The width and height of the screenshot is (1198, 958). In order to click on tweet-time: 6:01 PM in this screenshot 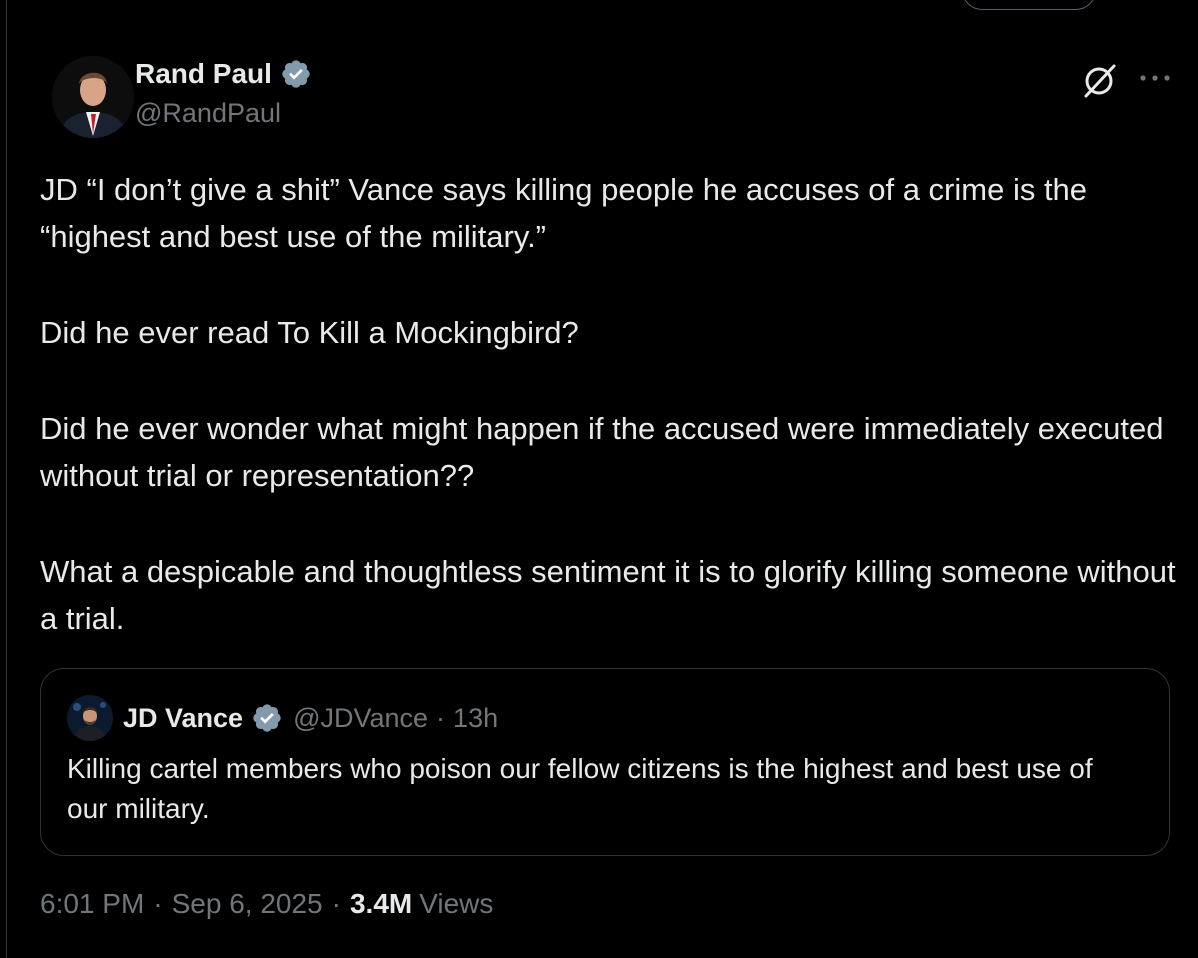, I will do `click(92, 904)`.